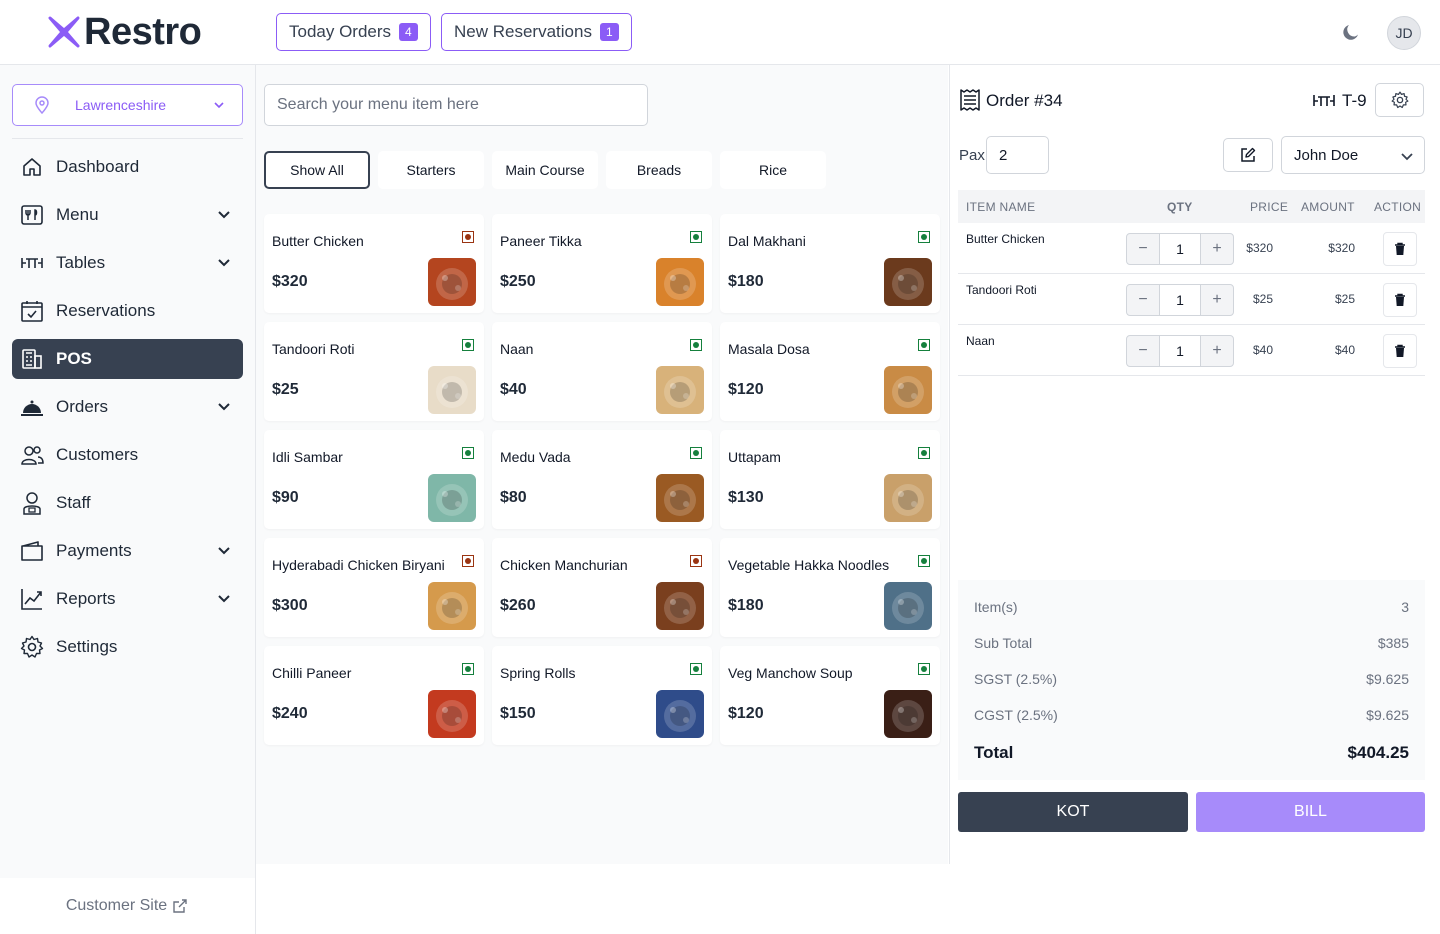  I want to click on sidebar-item-payments: Payments, so click(127, 551).